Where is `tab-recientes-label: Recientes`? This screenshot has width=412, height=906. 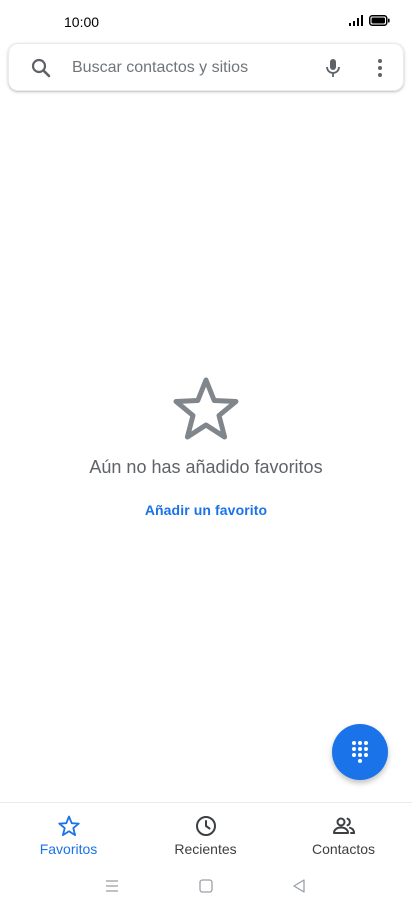 tab-recientes-label: Recientes is located at coordinates (205, 849).